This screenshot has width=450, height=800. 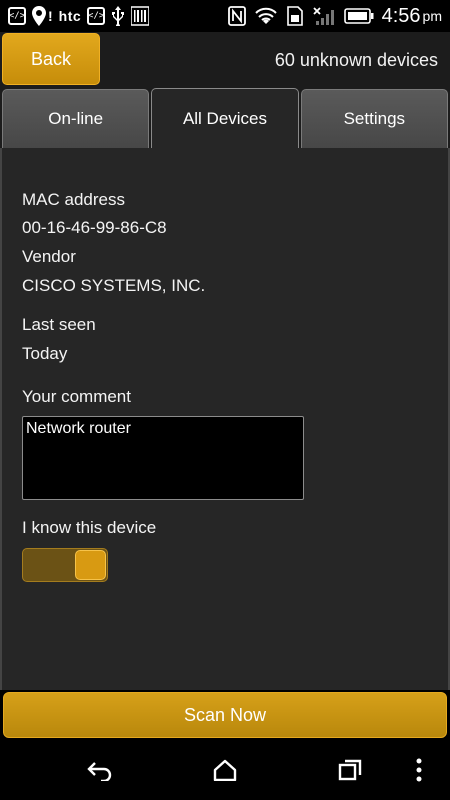 What do you see at coordinates (295, 16) in the screenshot?
I see `sim-icon` at bounding box center [295, 16].